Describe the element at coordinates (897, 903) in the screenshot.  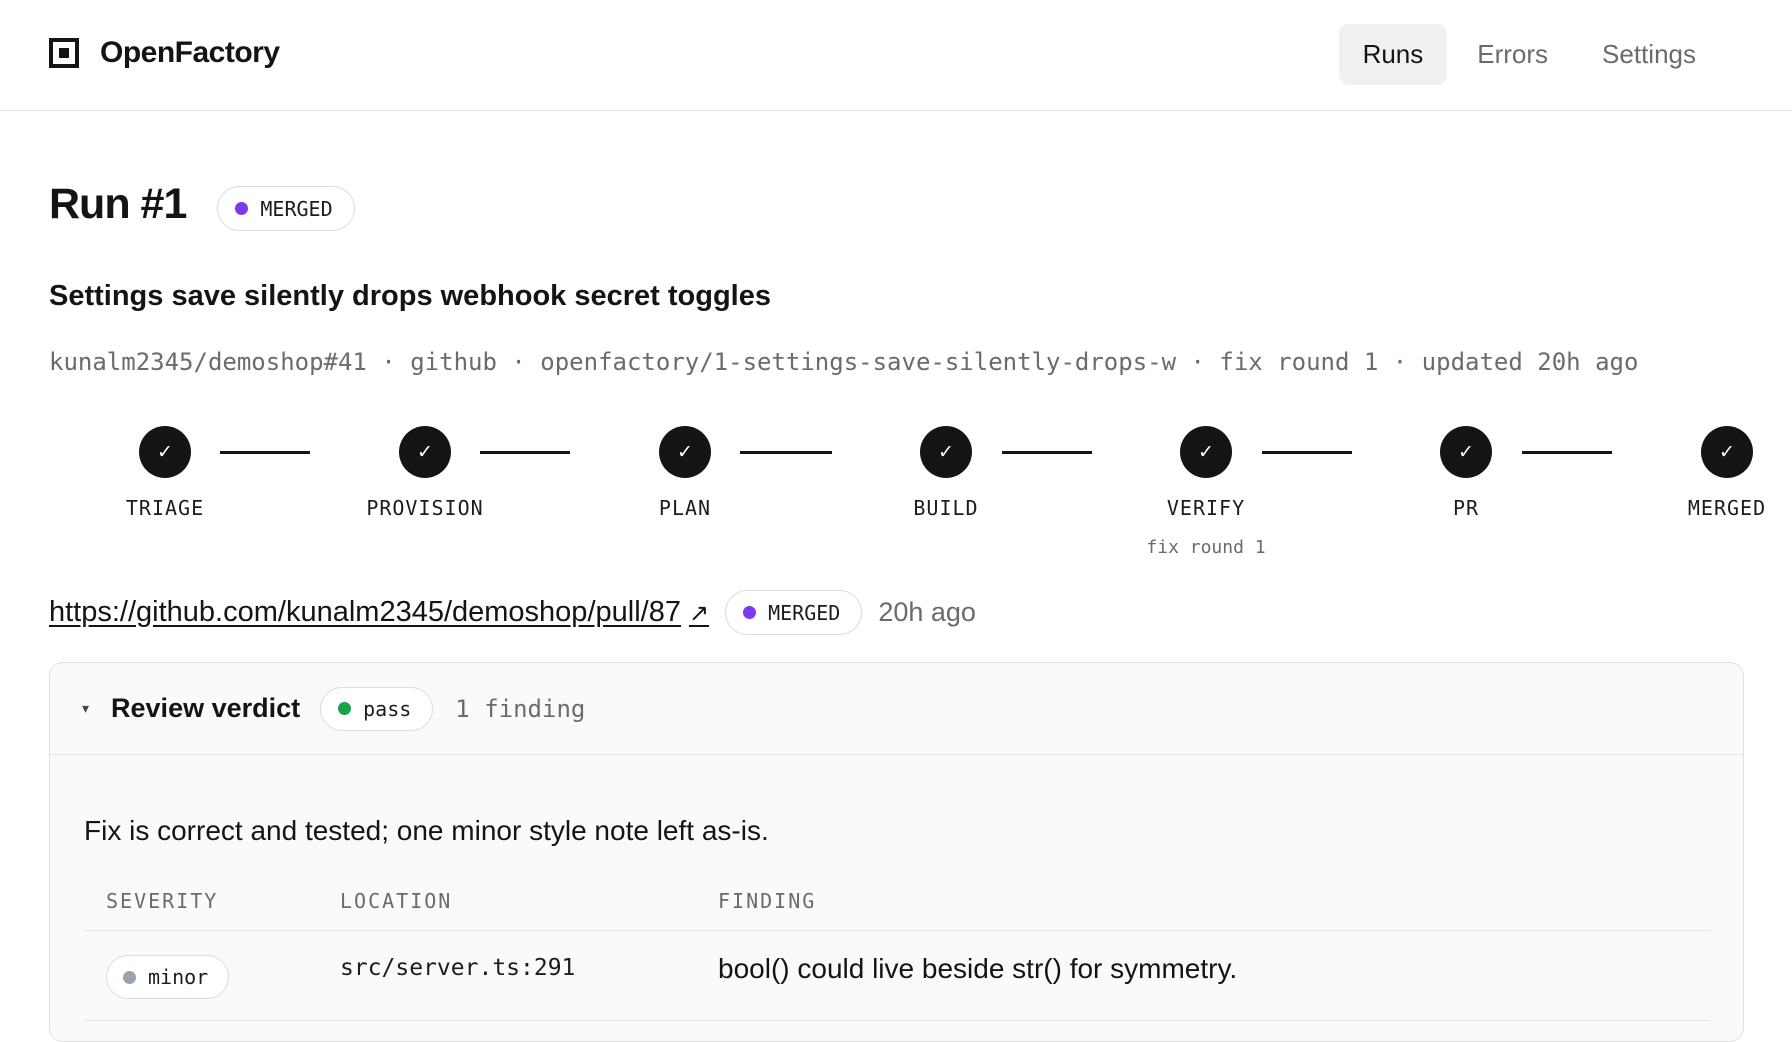
I see `table-header: SEVERITY LOCATION FINDING` at that location.